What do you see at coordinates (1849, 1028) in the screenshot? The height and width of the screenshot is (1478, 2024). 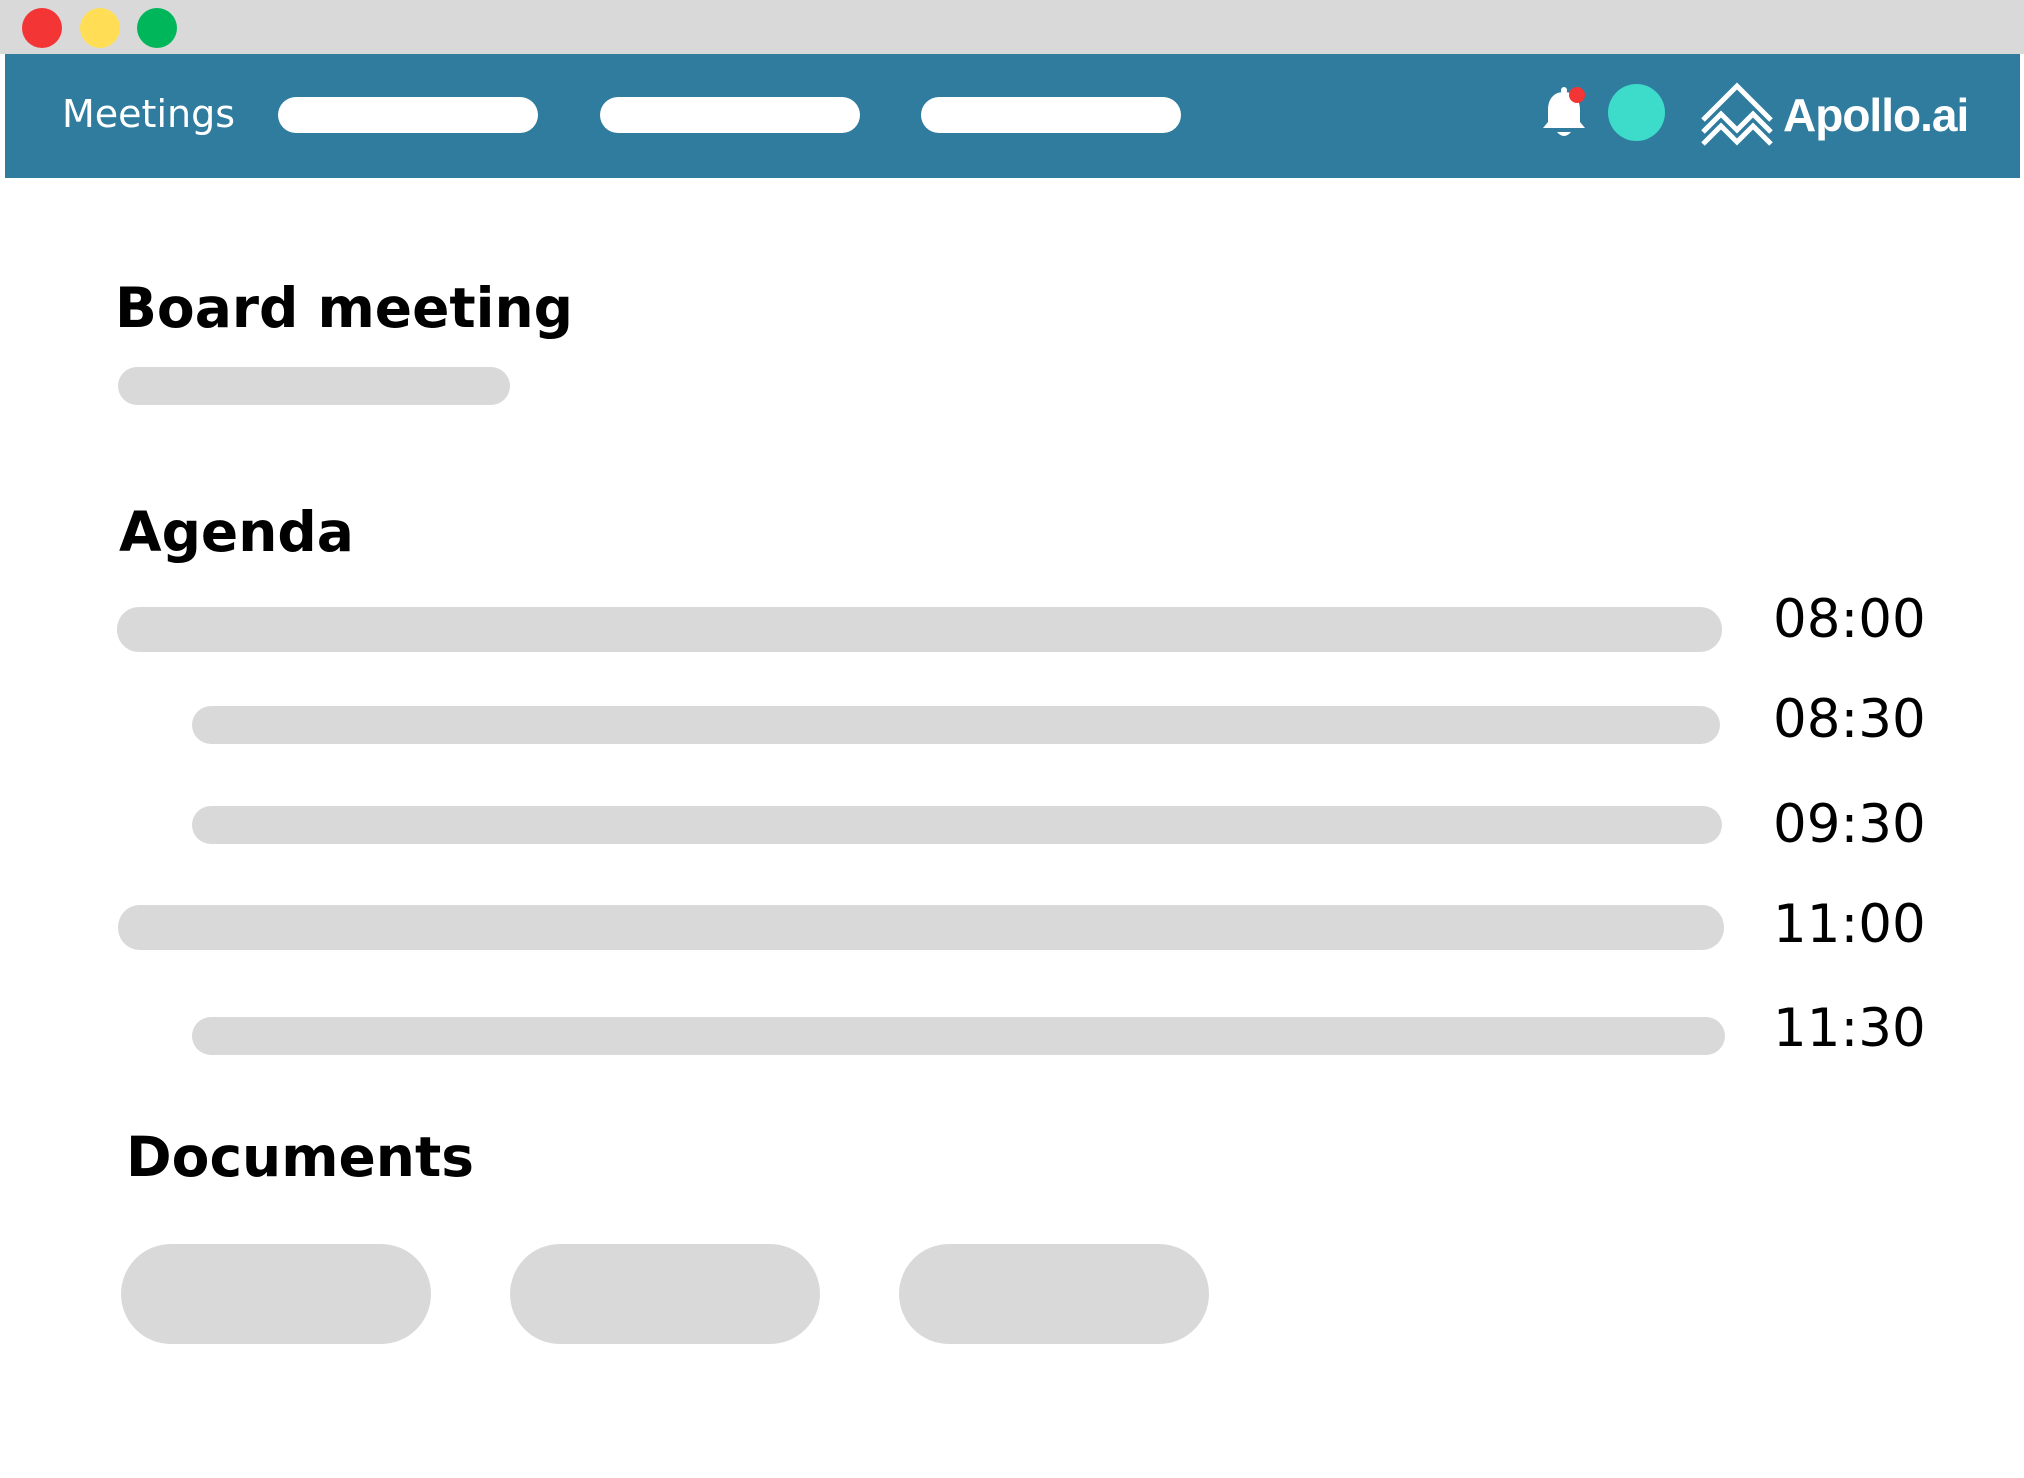 I see `agenda-item-time: 11:30` at bounding box center [1849, 1028].